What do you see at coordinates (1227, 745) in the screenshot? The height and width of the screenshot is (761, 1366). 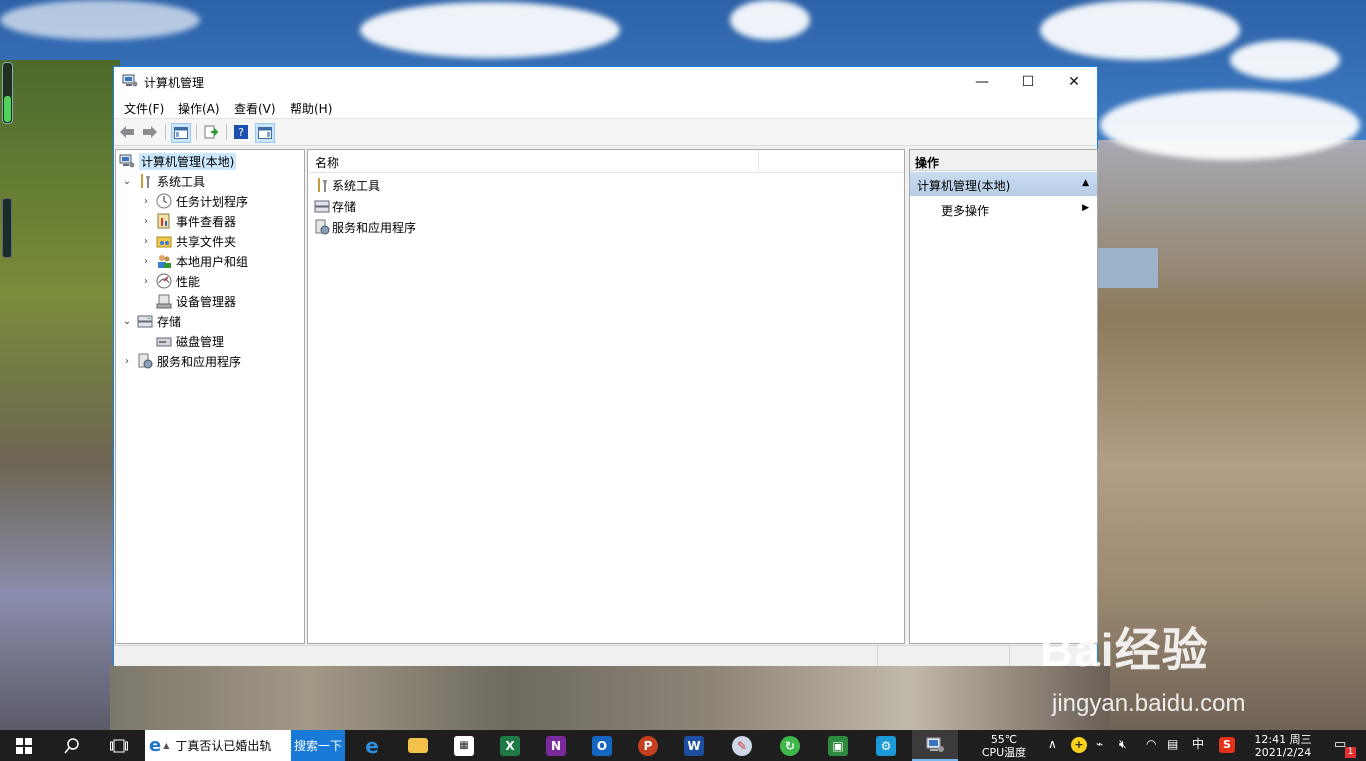 I see `sogou-input-icon: S` at bounding box center [1227, 745].